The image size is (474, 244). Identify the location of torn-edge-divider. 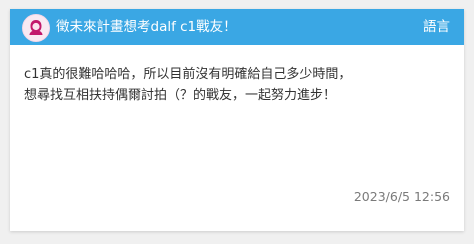
(237, 226).